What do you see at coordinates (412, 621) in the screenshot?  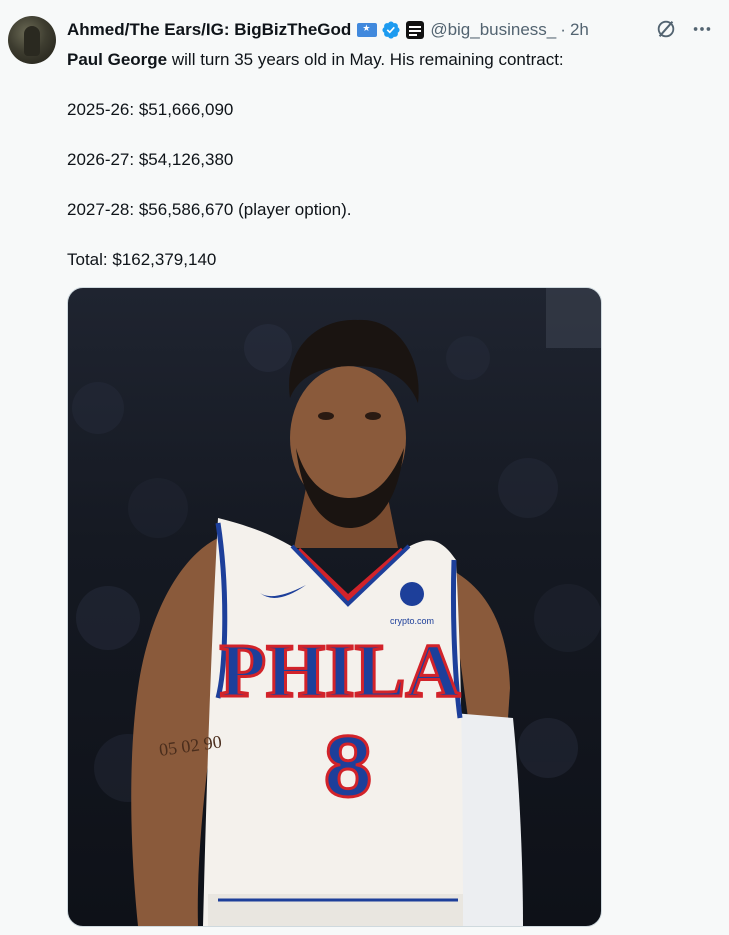 I see `sponsor-text: crypto.com` at bounding box center [412, 621].